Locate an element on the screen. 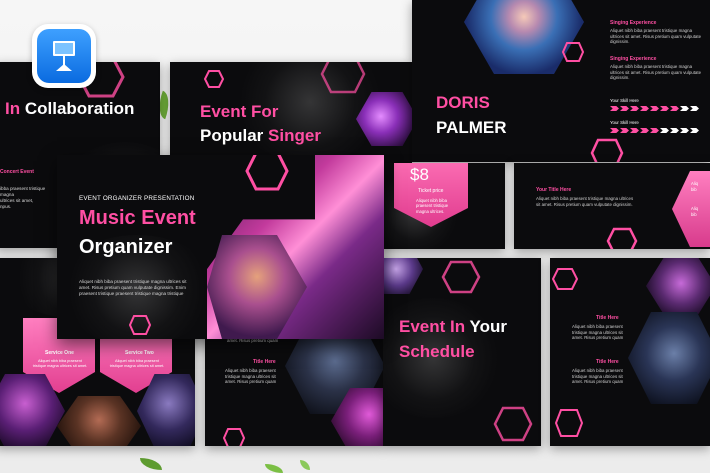 The height and width of the screenshot is (473, 710). service-two-title: Service Two is located at coordinates (139, 353).